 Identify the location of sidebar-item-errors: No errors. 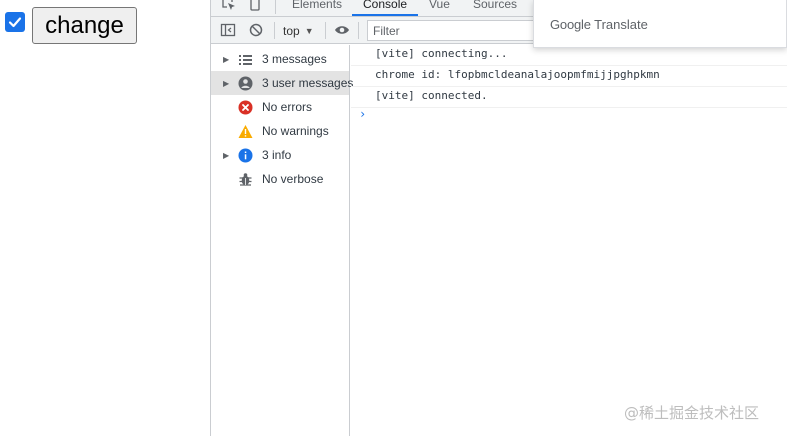
(280, 107).